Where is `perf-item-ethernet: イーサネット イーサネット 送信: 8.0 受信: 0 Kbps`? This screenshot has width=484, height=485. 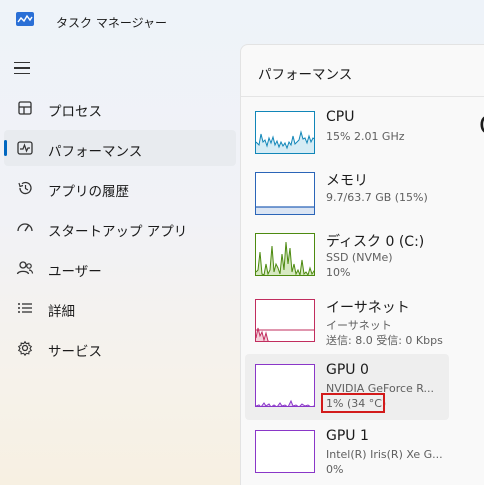 perf-item-ethernet: イーサネット イーサネット 送信: 8.0 受信: 0 Kbps is located at coordinates (347, 322).